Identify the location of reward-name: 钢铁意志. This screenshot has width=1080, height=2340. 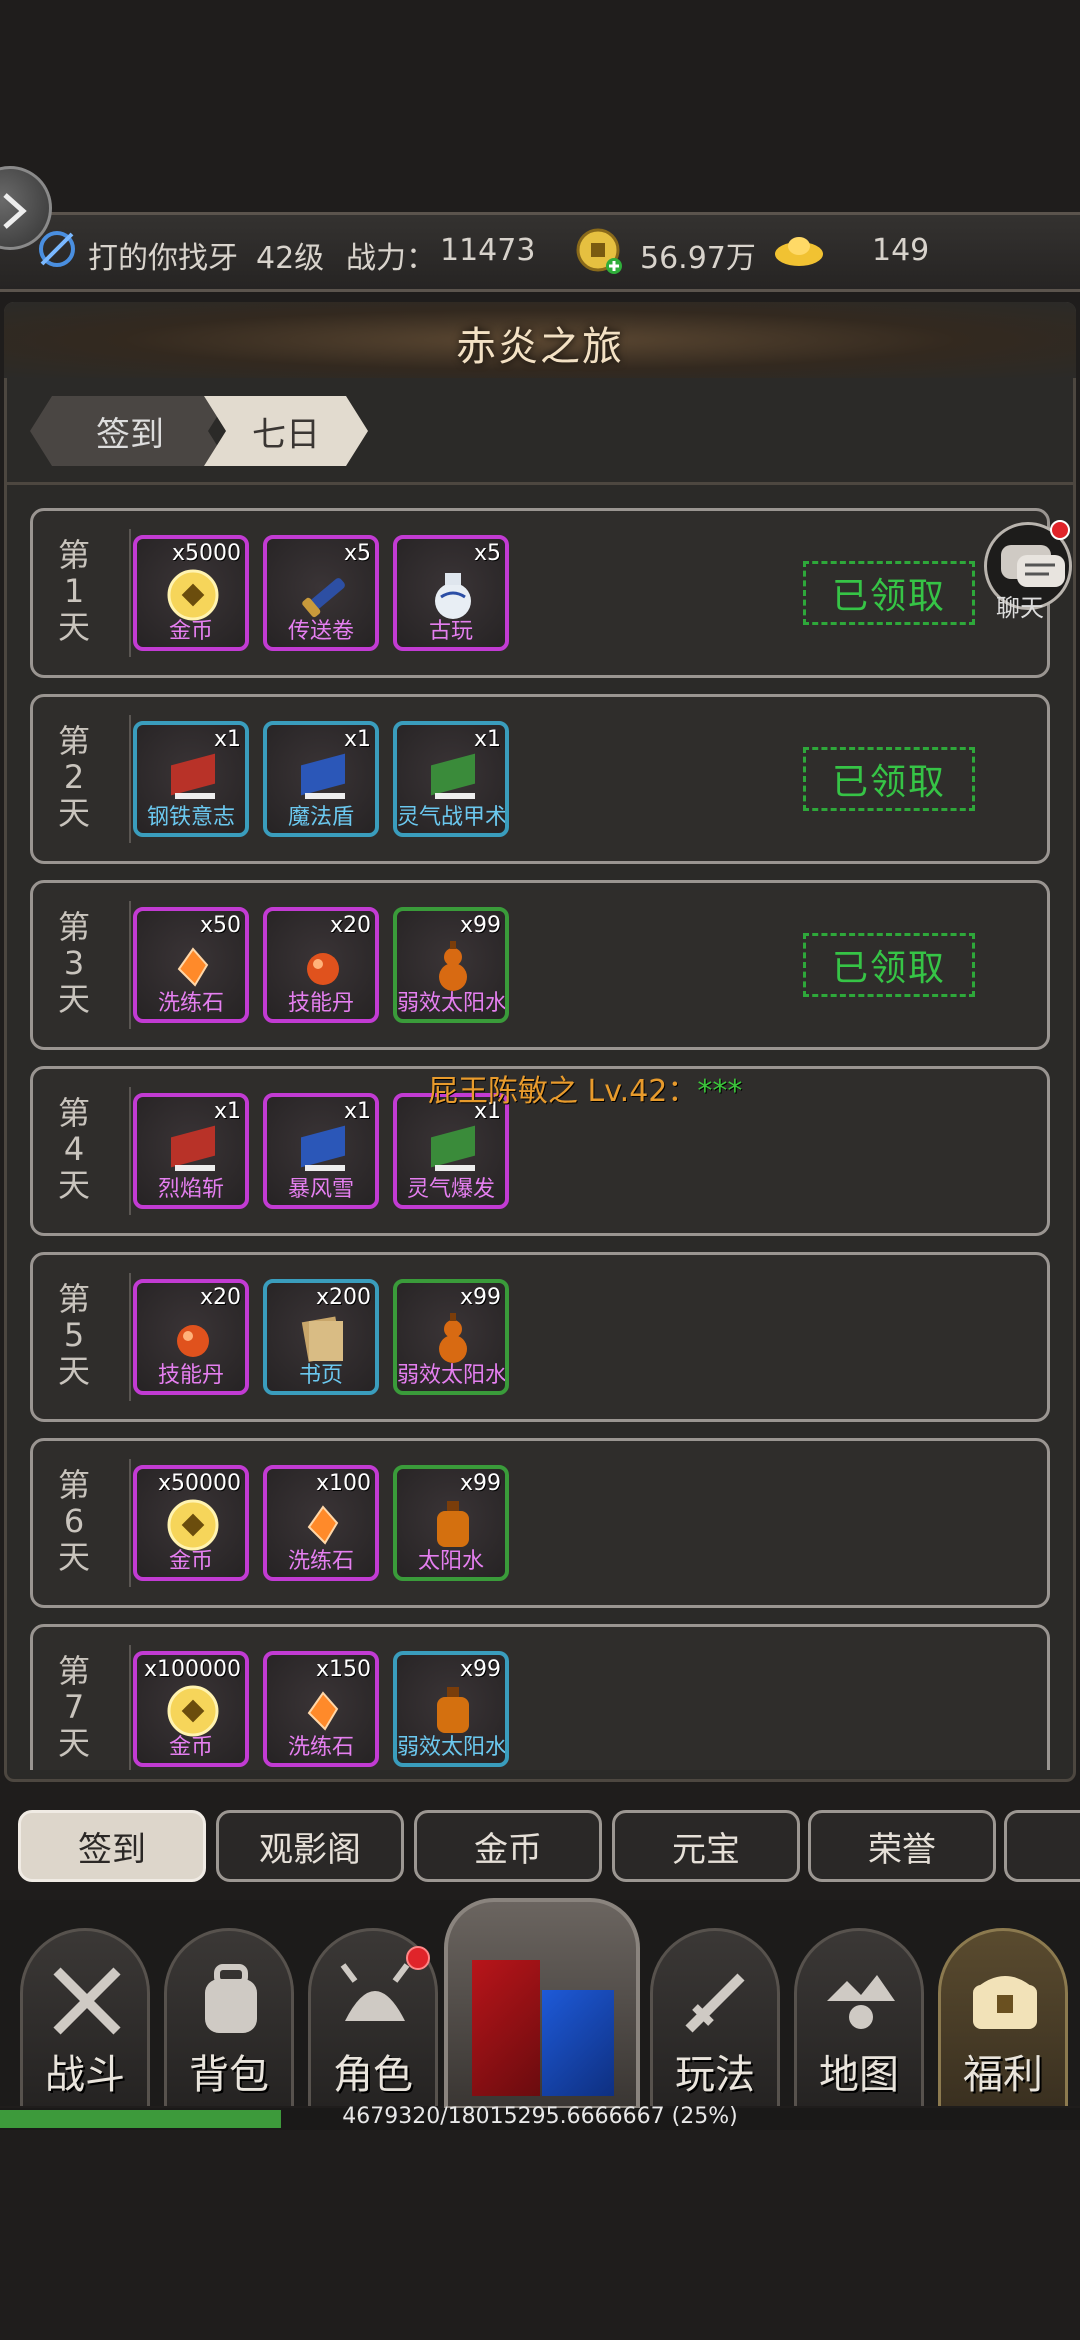
(190, 817).